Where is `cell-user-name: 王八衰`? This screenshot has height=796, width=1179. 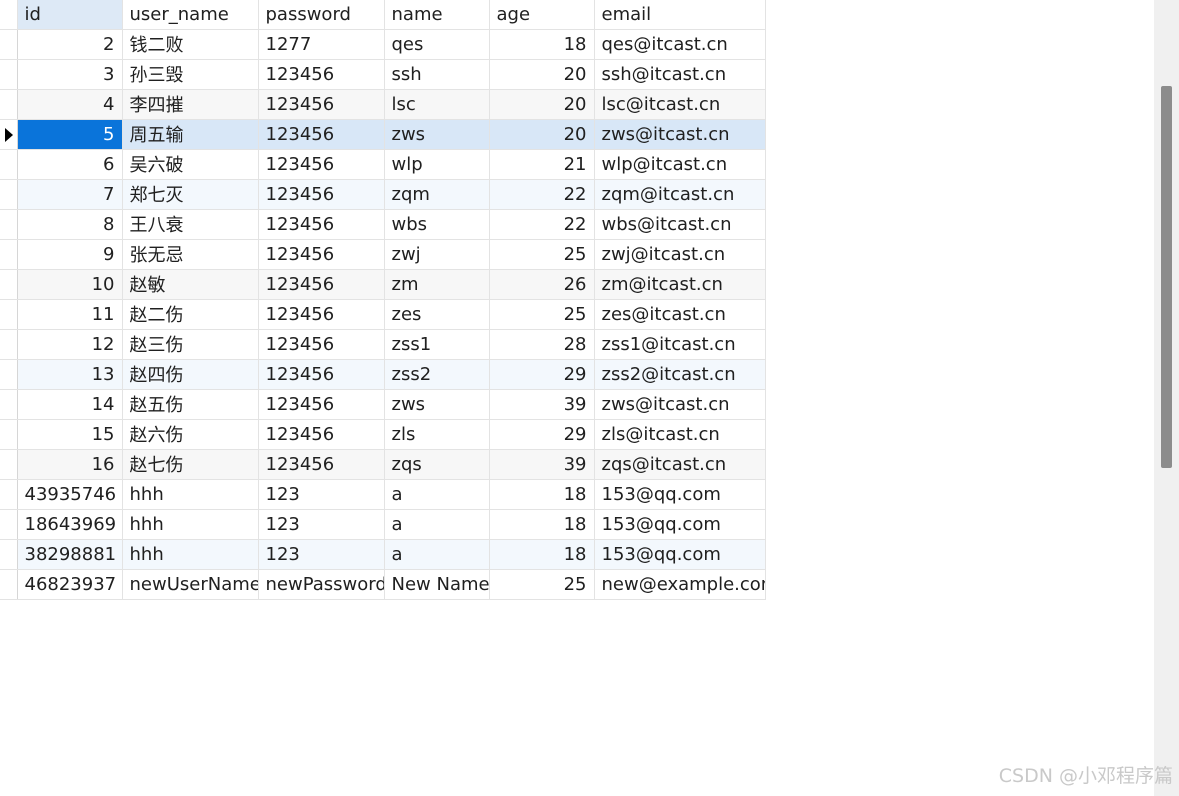 cell-user-name: 王八衰 is located at coordinates (190, 224).